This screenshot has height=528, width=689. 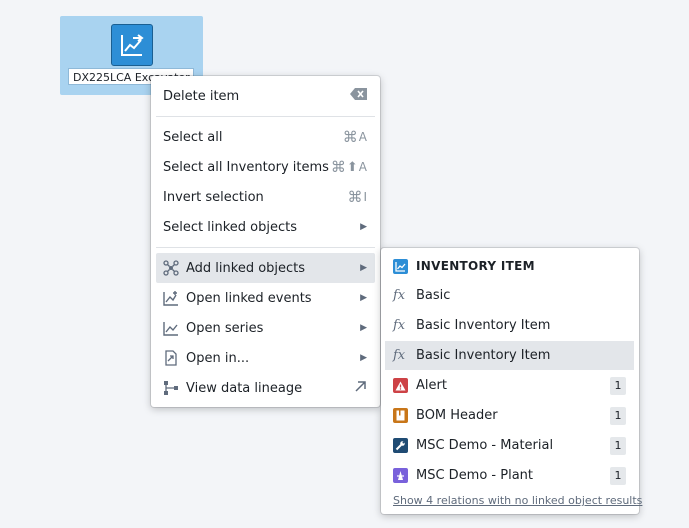 I want to click on data-lineage-icon, so click(x=171, y=388).